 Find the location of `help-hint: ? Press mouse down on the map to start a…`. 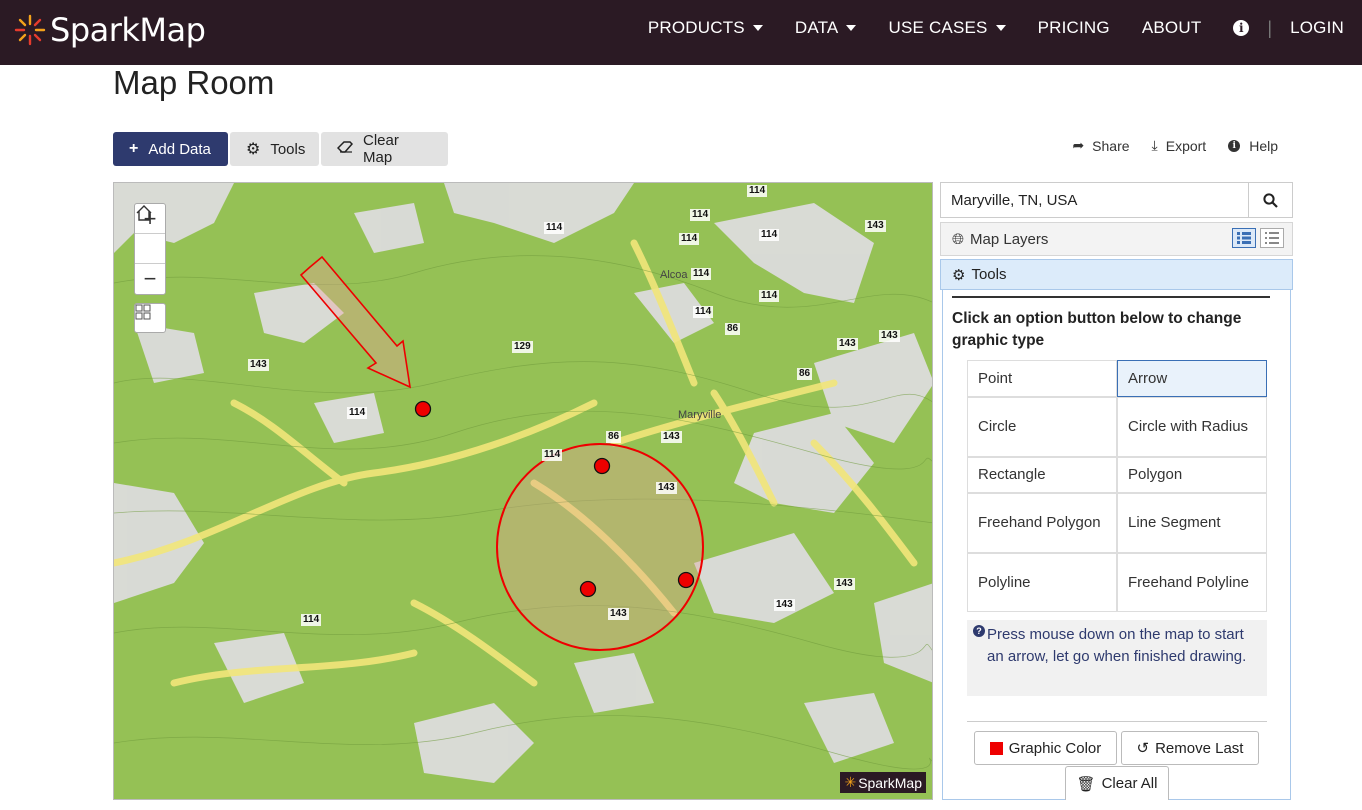

help-hint: ? Press mouse down on the map to start a… is located at coordinates (1117, 658).